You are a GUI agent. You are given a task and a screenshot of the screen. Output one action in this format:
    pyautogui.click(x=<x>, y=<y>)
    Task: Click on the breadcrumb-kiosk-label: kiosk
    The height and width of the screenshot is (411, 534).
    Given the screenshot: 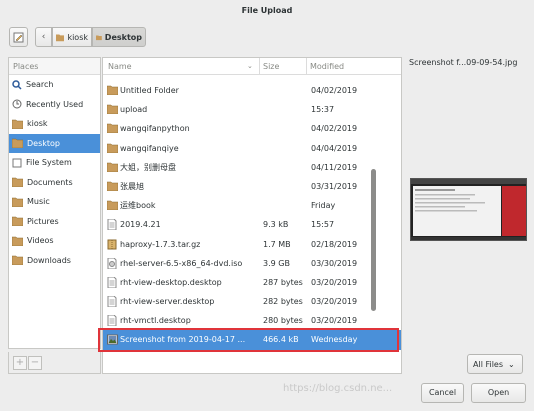 What is the action you would take?
    pyautogui.click(x=77, y=37)
    